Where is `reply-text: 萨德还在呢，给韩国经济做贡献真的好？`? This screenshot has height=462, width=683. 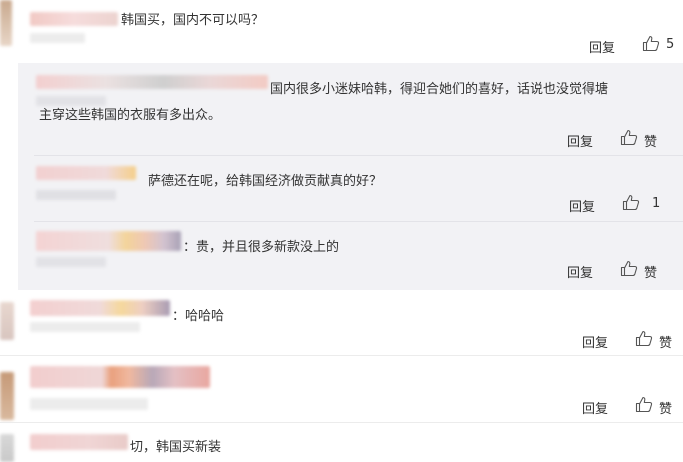
reply-text: 萨德还在呢，给韩国经济做贡献真的好？ is located at coordinates (265, 181).